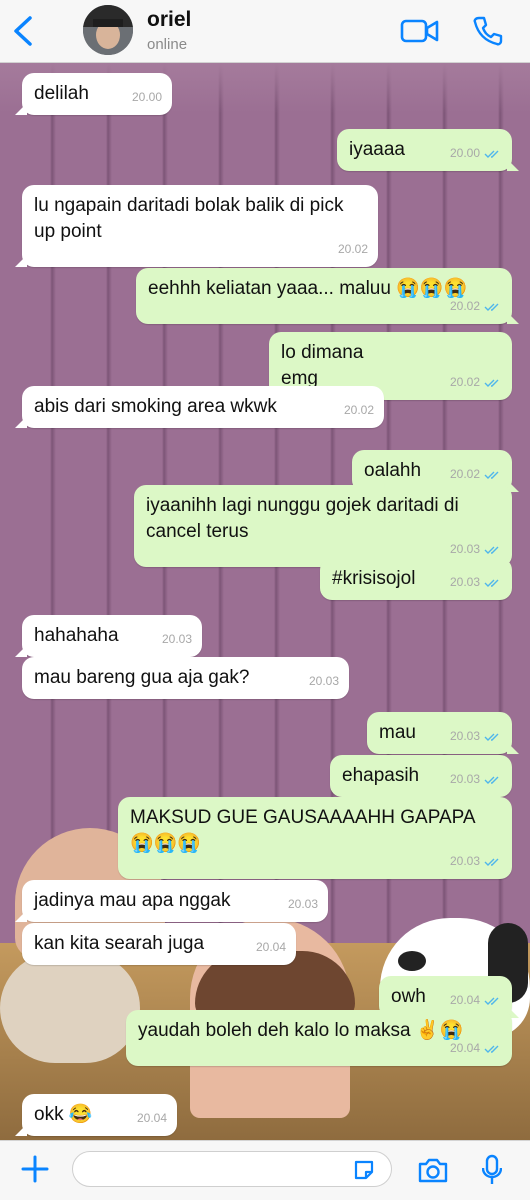  Describe the element at coordinates (488, 31) in the screenshot. I see `phone-icon` at that location.